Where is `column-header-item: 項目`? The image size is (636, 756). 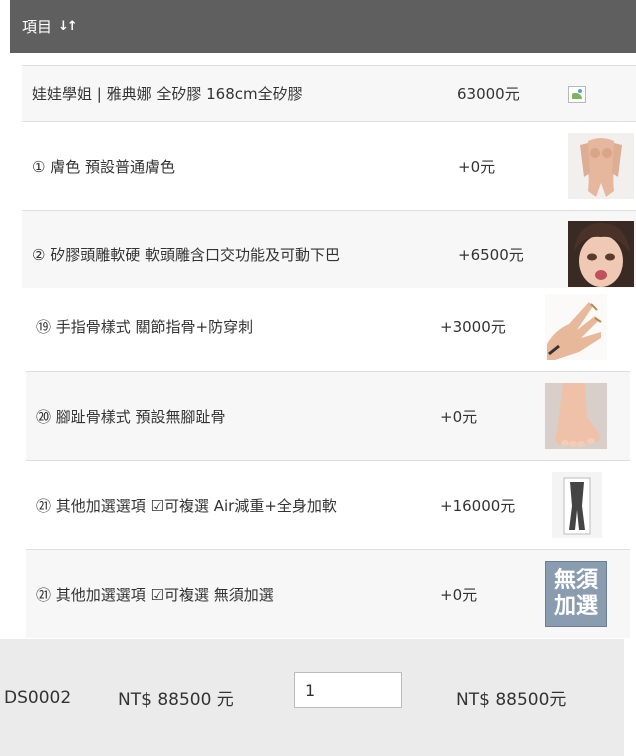
column-header-item: 項目 is located at coordinates (37, 27).